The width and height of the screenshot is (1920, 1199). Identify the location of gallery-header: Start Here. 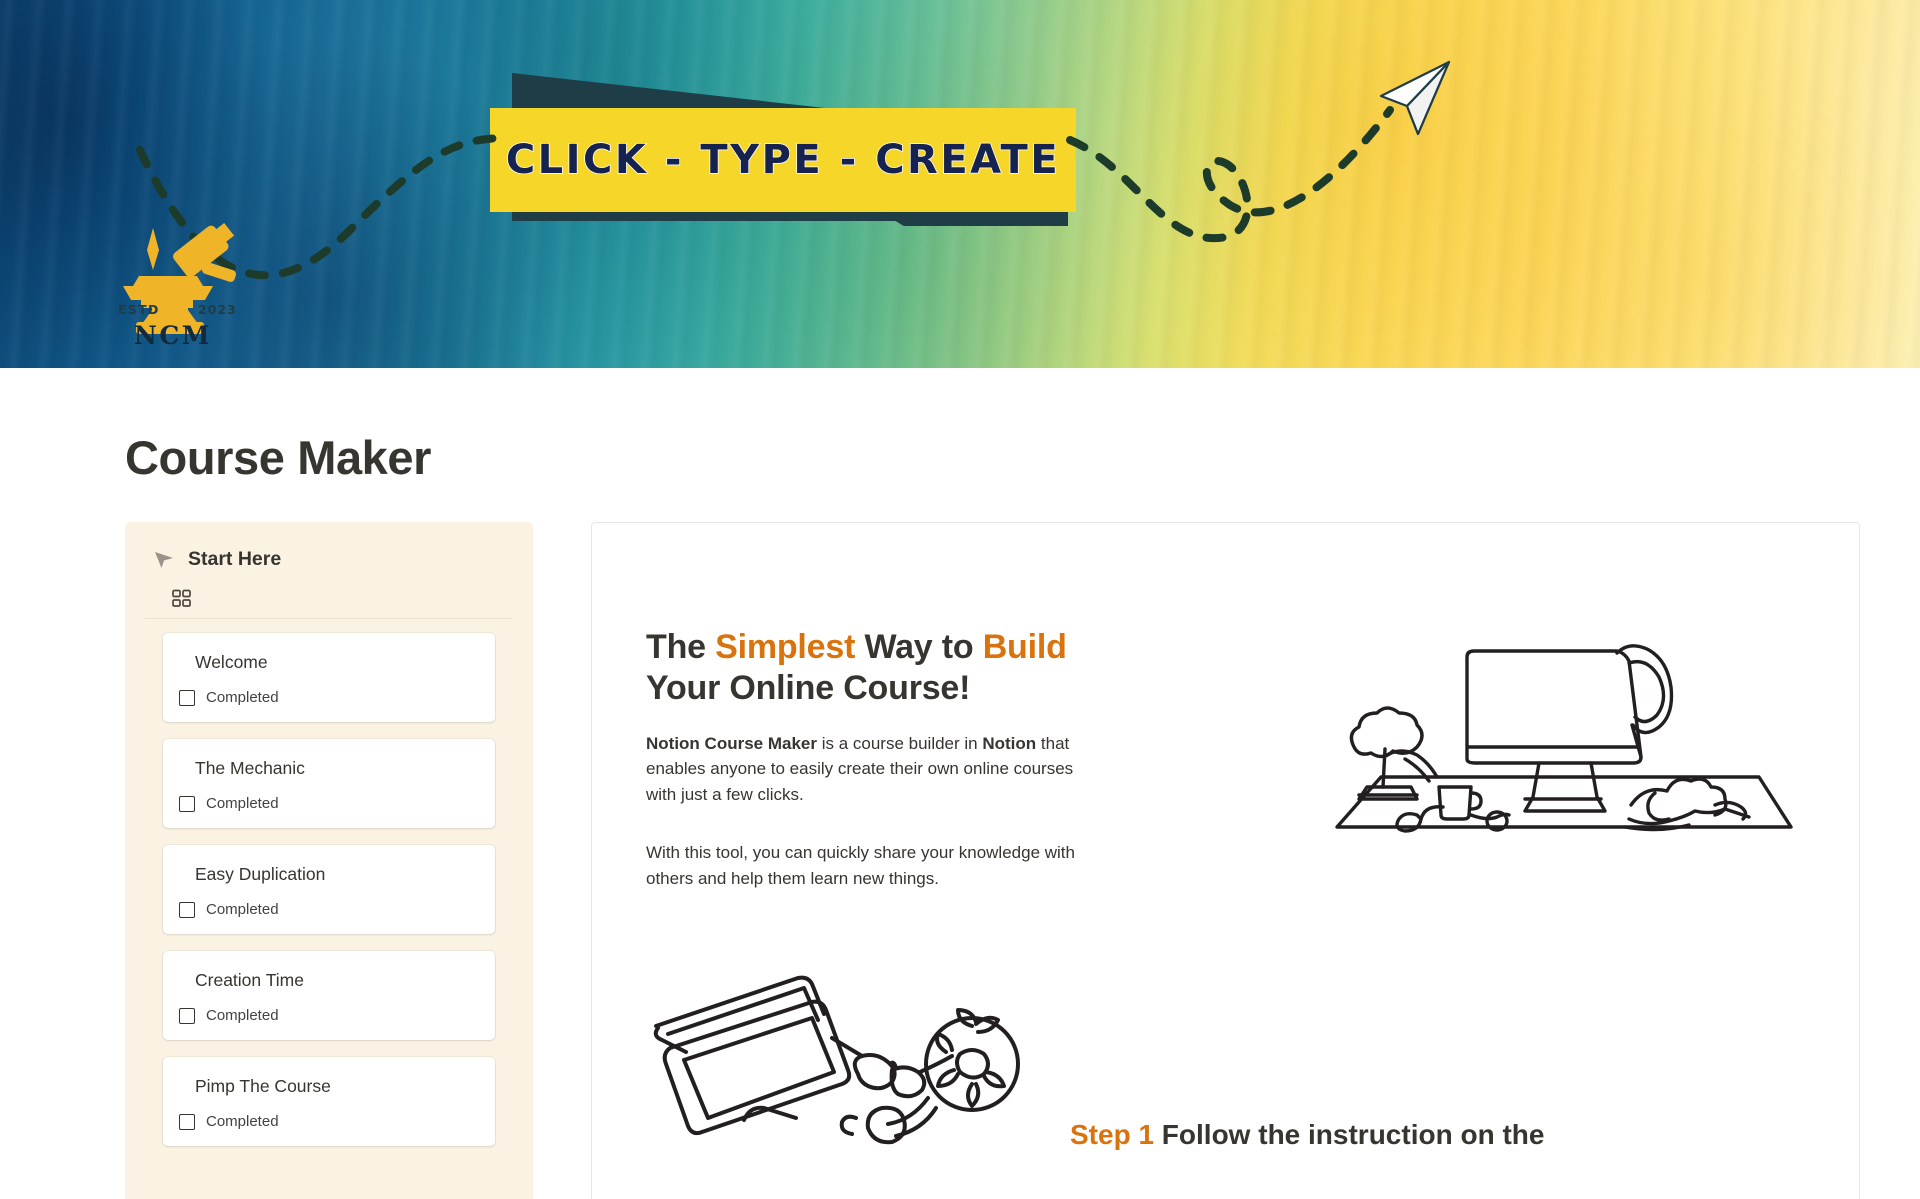
(329, 559).